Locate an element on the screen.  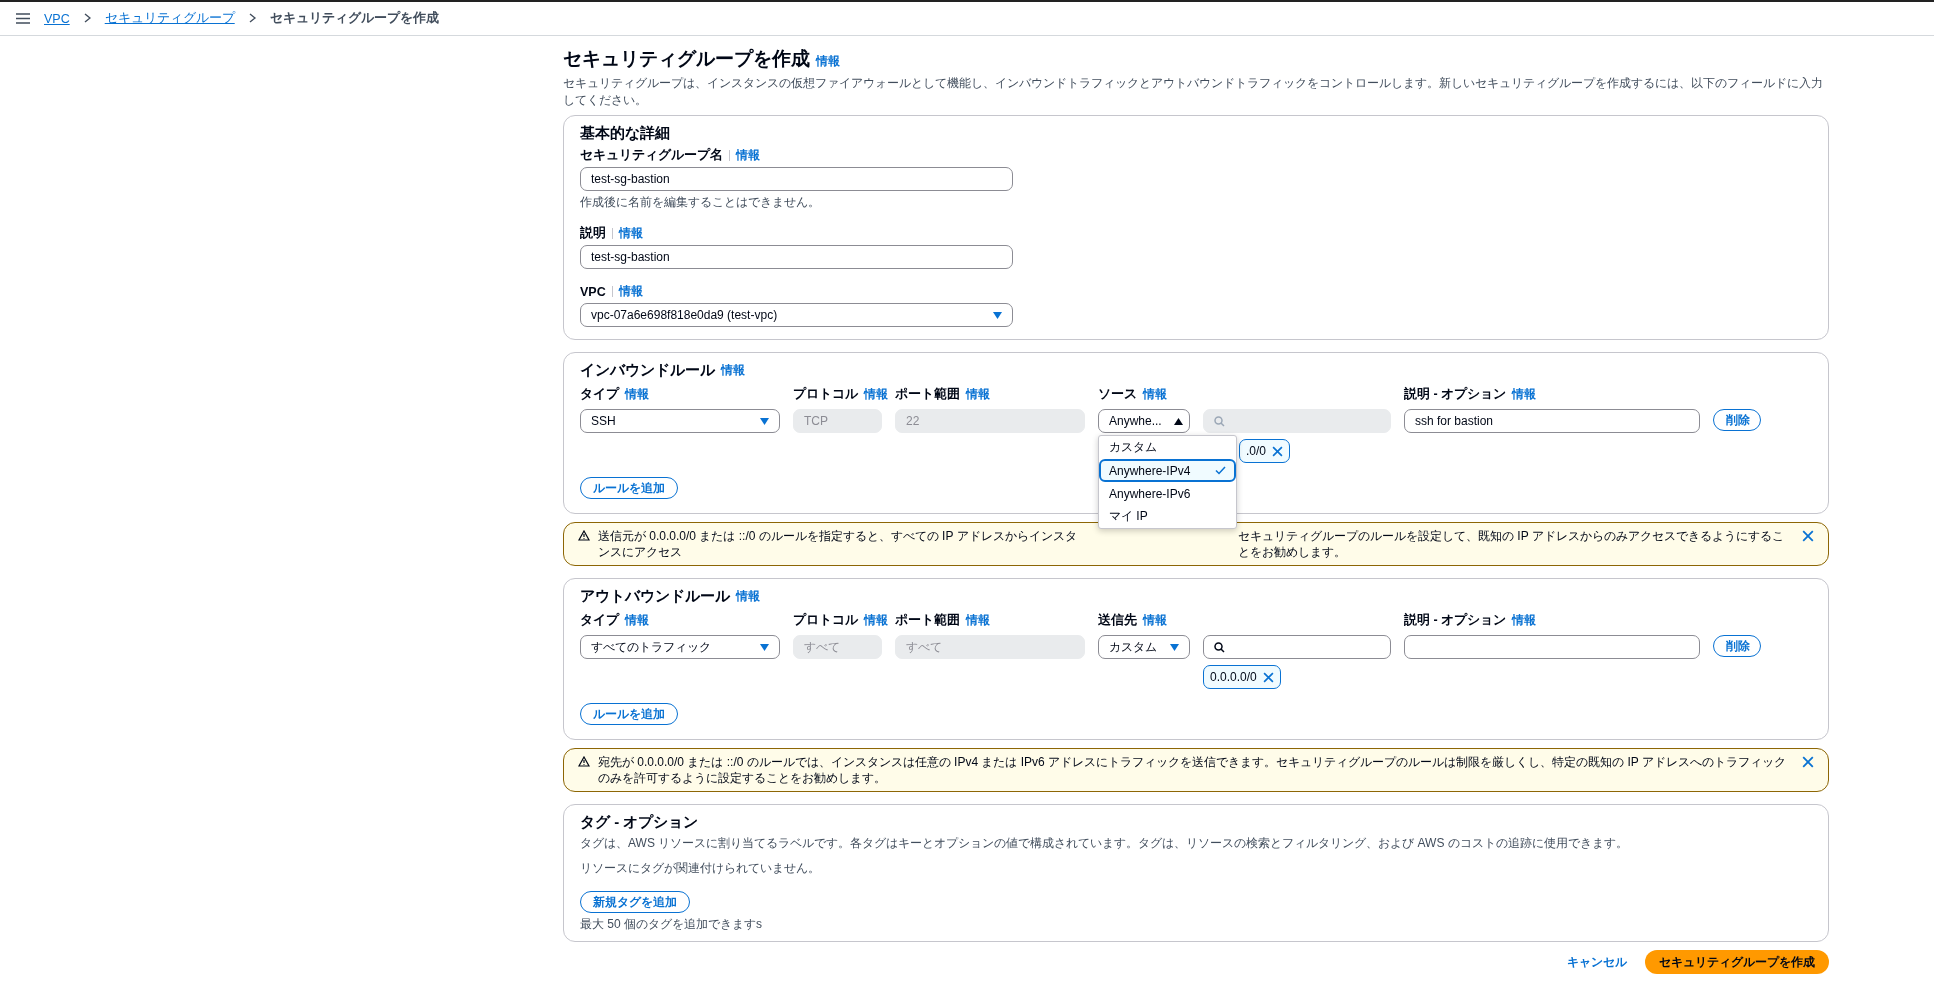
warning-text: 宛先が 0.0.0.0/0 または ::/0 のルールでは、インスタンスは任意の IPv4 または IPv6 アドレスにトラフィックを送信できます。セキュリティグループのルールは制限を厳しくし、特定の既知の IP アドレスへのトラフィックのみを許可するように設定することをお勧めします。 is located at coordinates (1192, 770).